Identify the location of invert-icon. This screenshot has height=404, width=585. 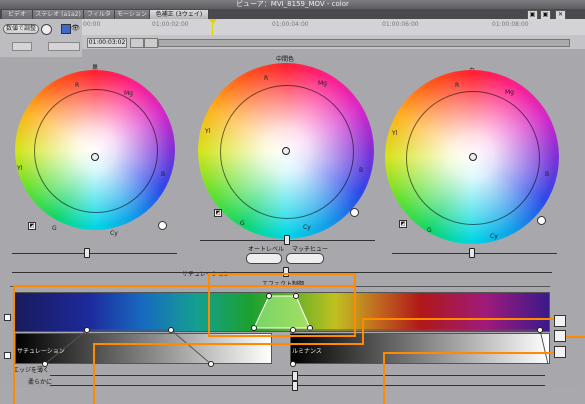
(560, 352).